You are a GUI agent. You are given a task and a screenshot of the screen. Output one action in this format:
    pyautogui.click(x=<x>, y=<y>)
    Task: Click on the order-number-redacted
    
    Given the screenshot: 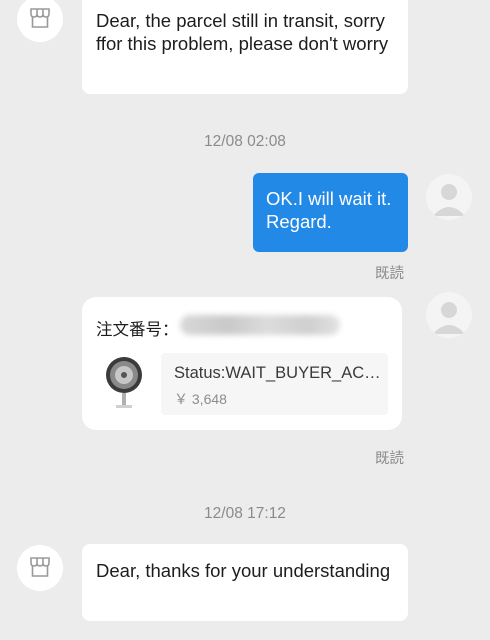 What is the action you would take?
    pyautogui.click(x=260, y=325)
    